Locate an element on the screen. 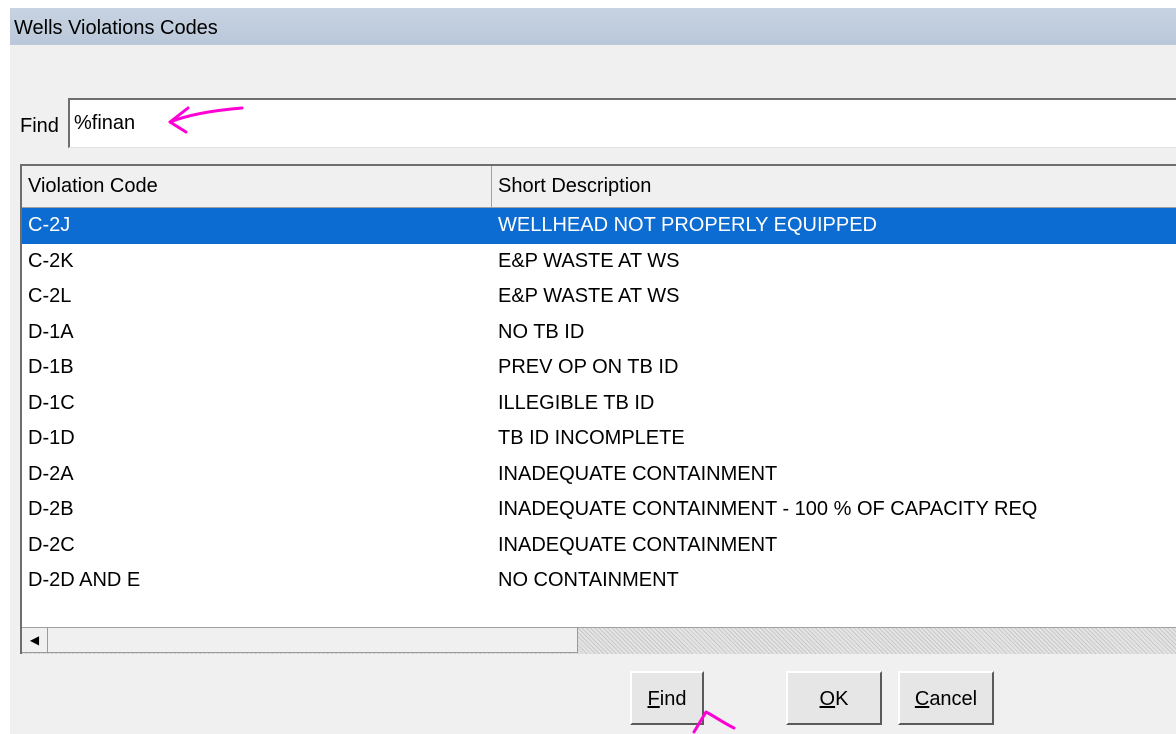 The width and height of the screenshot is (1176, 734). cell-violation-code: D-1D is located at coordinates (51, 438).